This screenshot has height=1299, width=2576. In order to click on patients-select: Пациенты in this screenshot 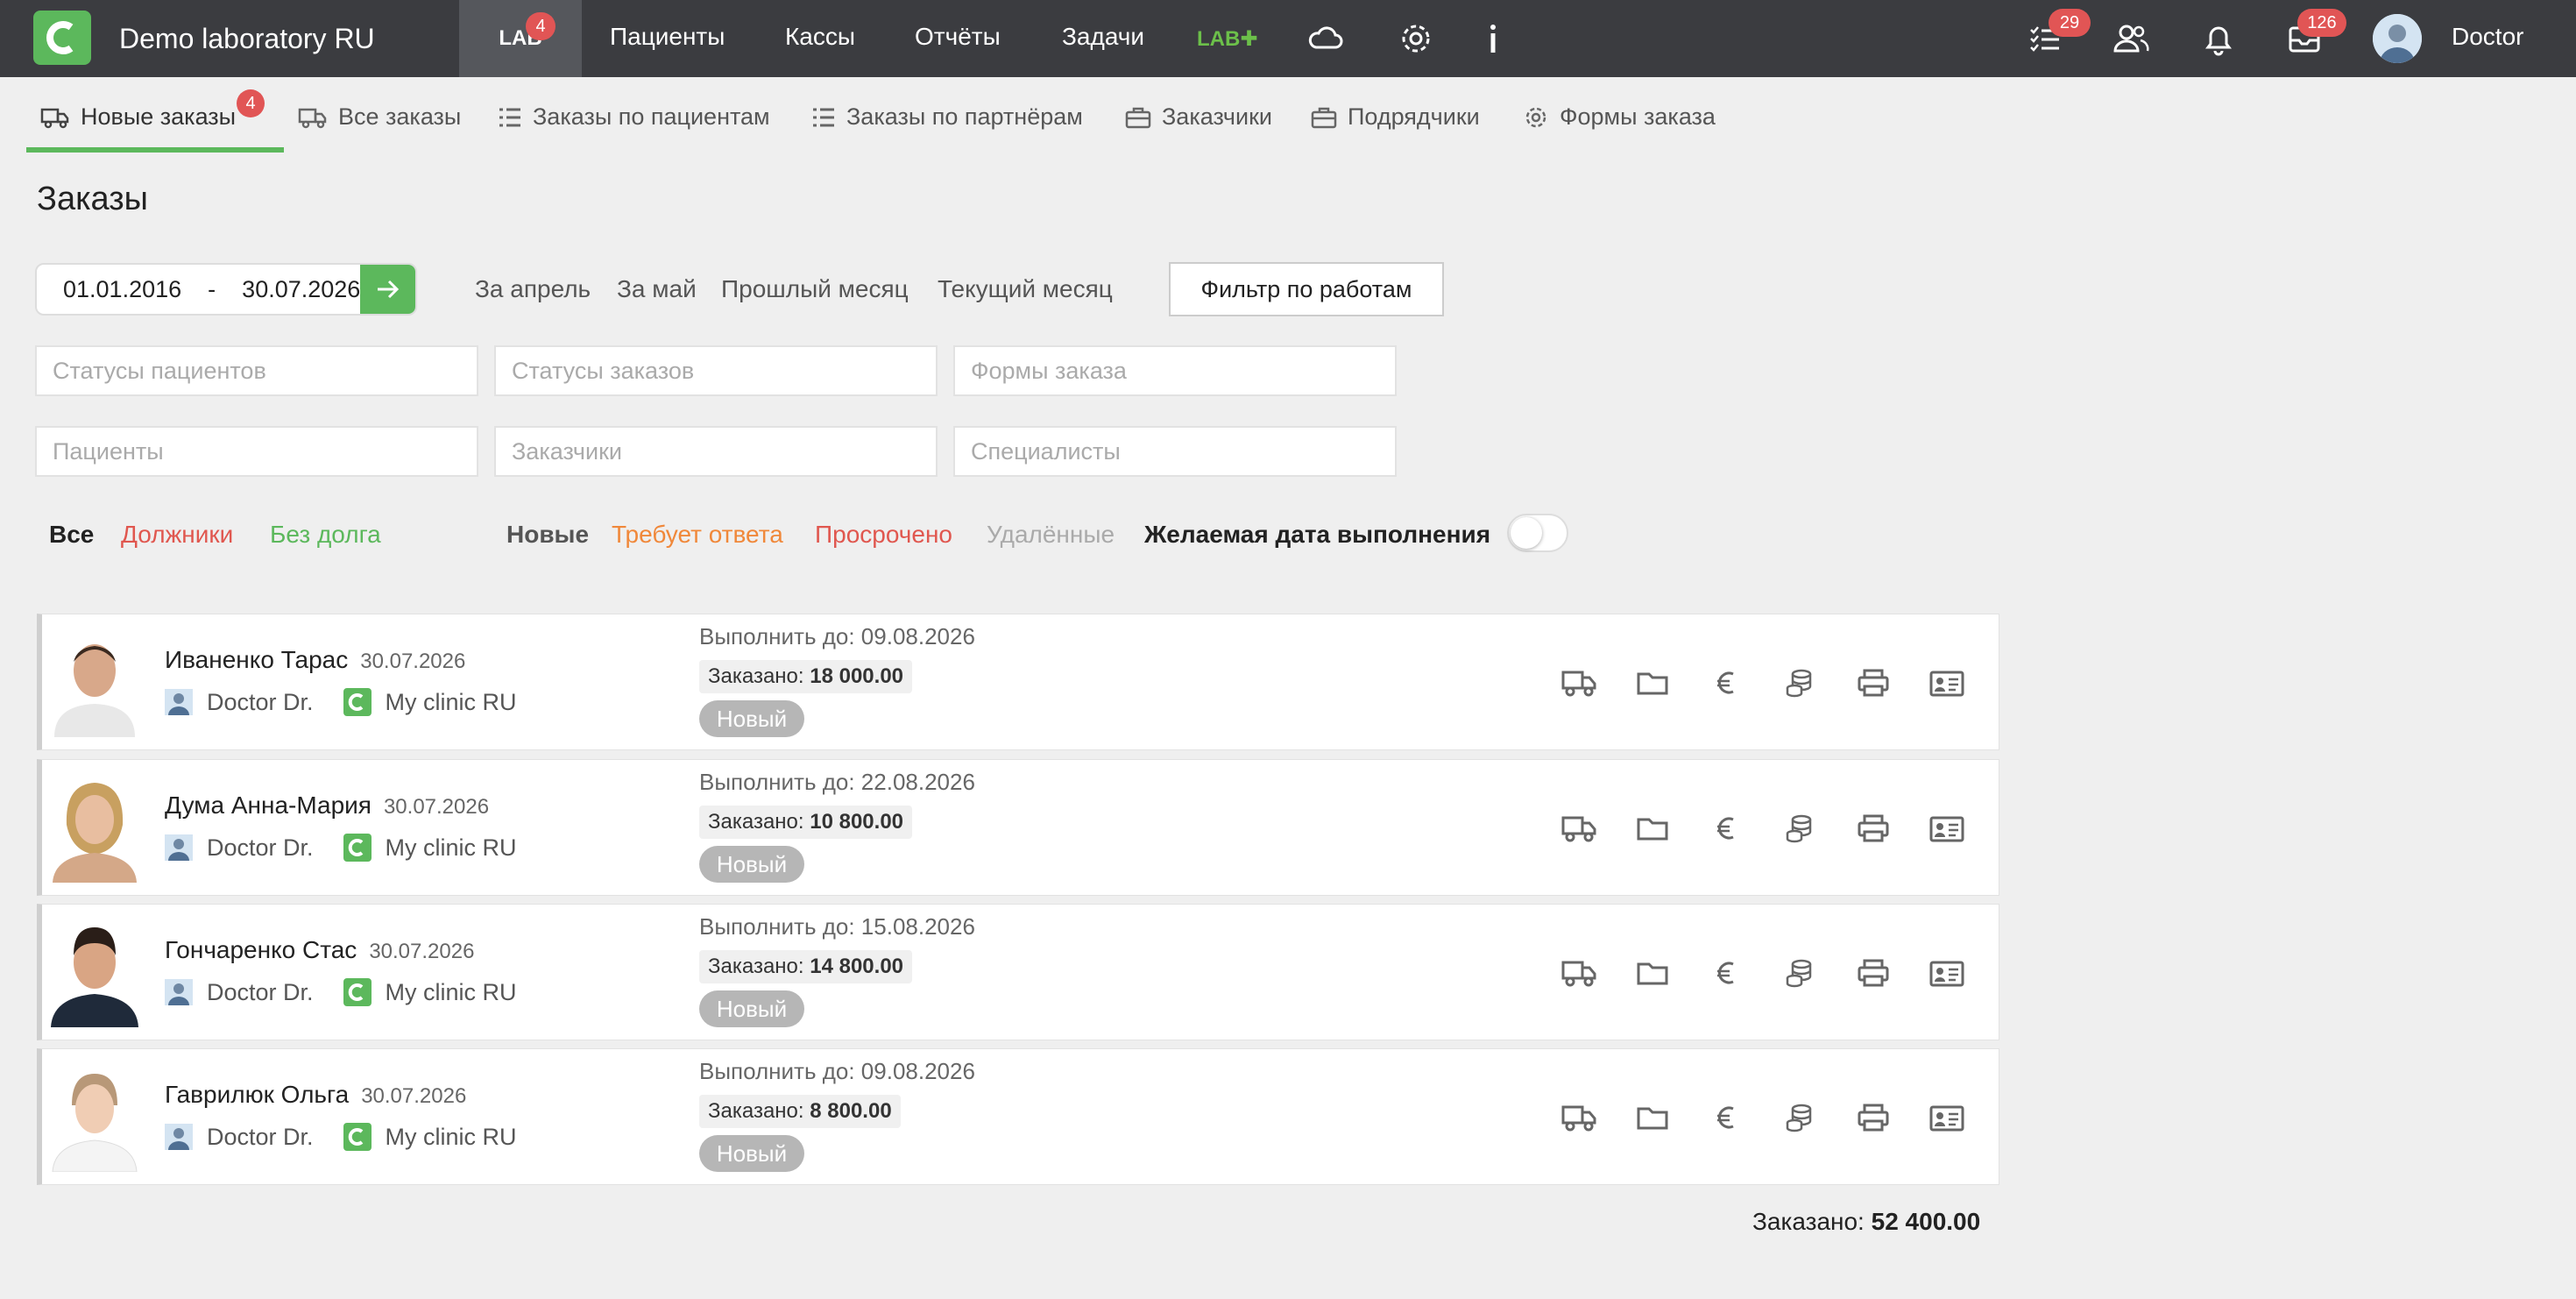, I will do `click(256, 451)`.